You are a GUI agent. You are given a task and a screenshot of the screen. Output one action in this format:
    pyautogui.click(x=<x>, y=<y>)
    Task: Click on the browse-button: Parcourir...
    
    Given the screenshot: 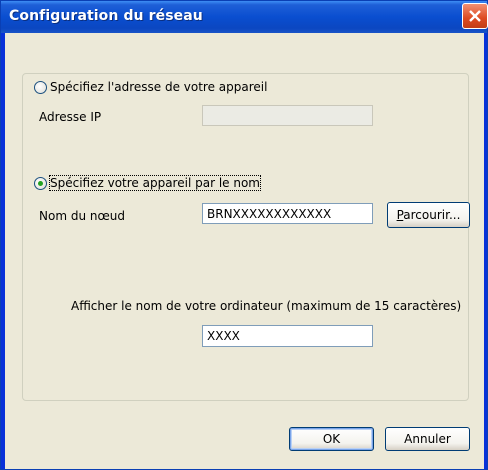 What is the action you would take?
    pyautogui.click(x=428, y=215)
    